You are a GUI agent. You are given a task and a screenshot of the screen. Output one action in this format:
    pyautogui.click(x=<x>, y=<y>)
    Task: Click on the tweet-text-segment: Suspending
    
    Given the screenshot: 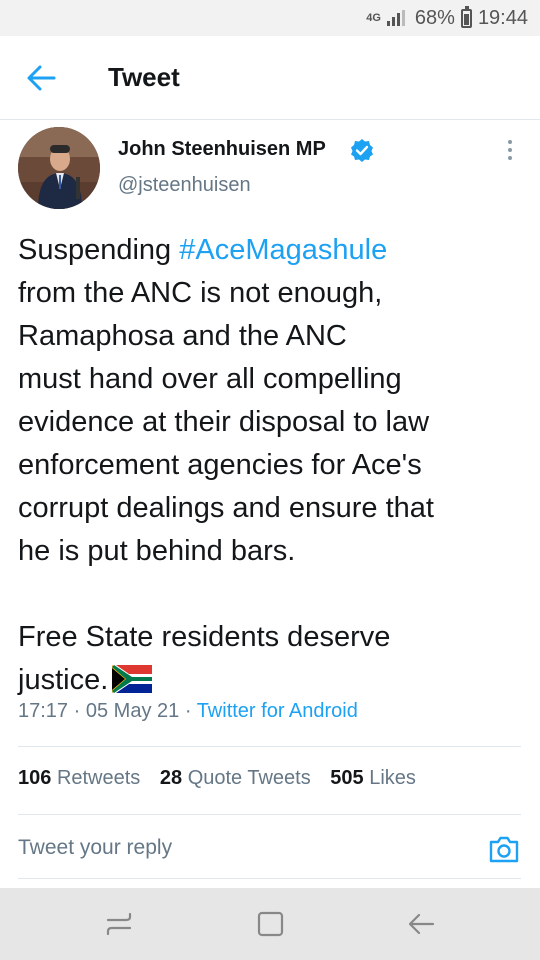 What is the action you would take?
    pyautogui.click(x=99, y=250)
    